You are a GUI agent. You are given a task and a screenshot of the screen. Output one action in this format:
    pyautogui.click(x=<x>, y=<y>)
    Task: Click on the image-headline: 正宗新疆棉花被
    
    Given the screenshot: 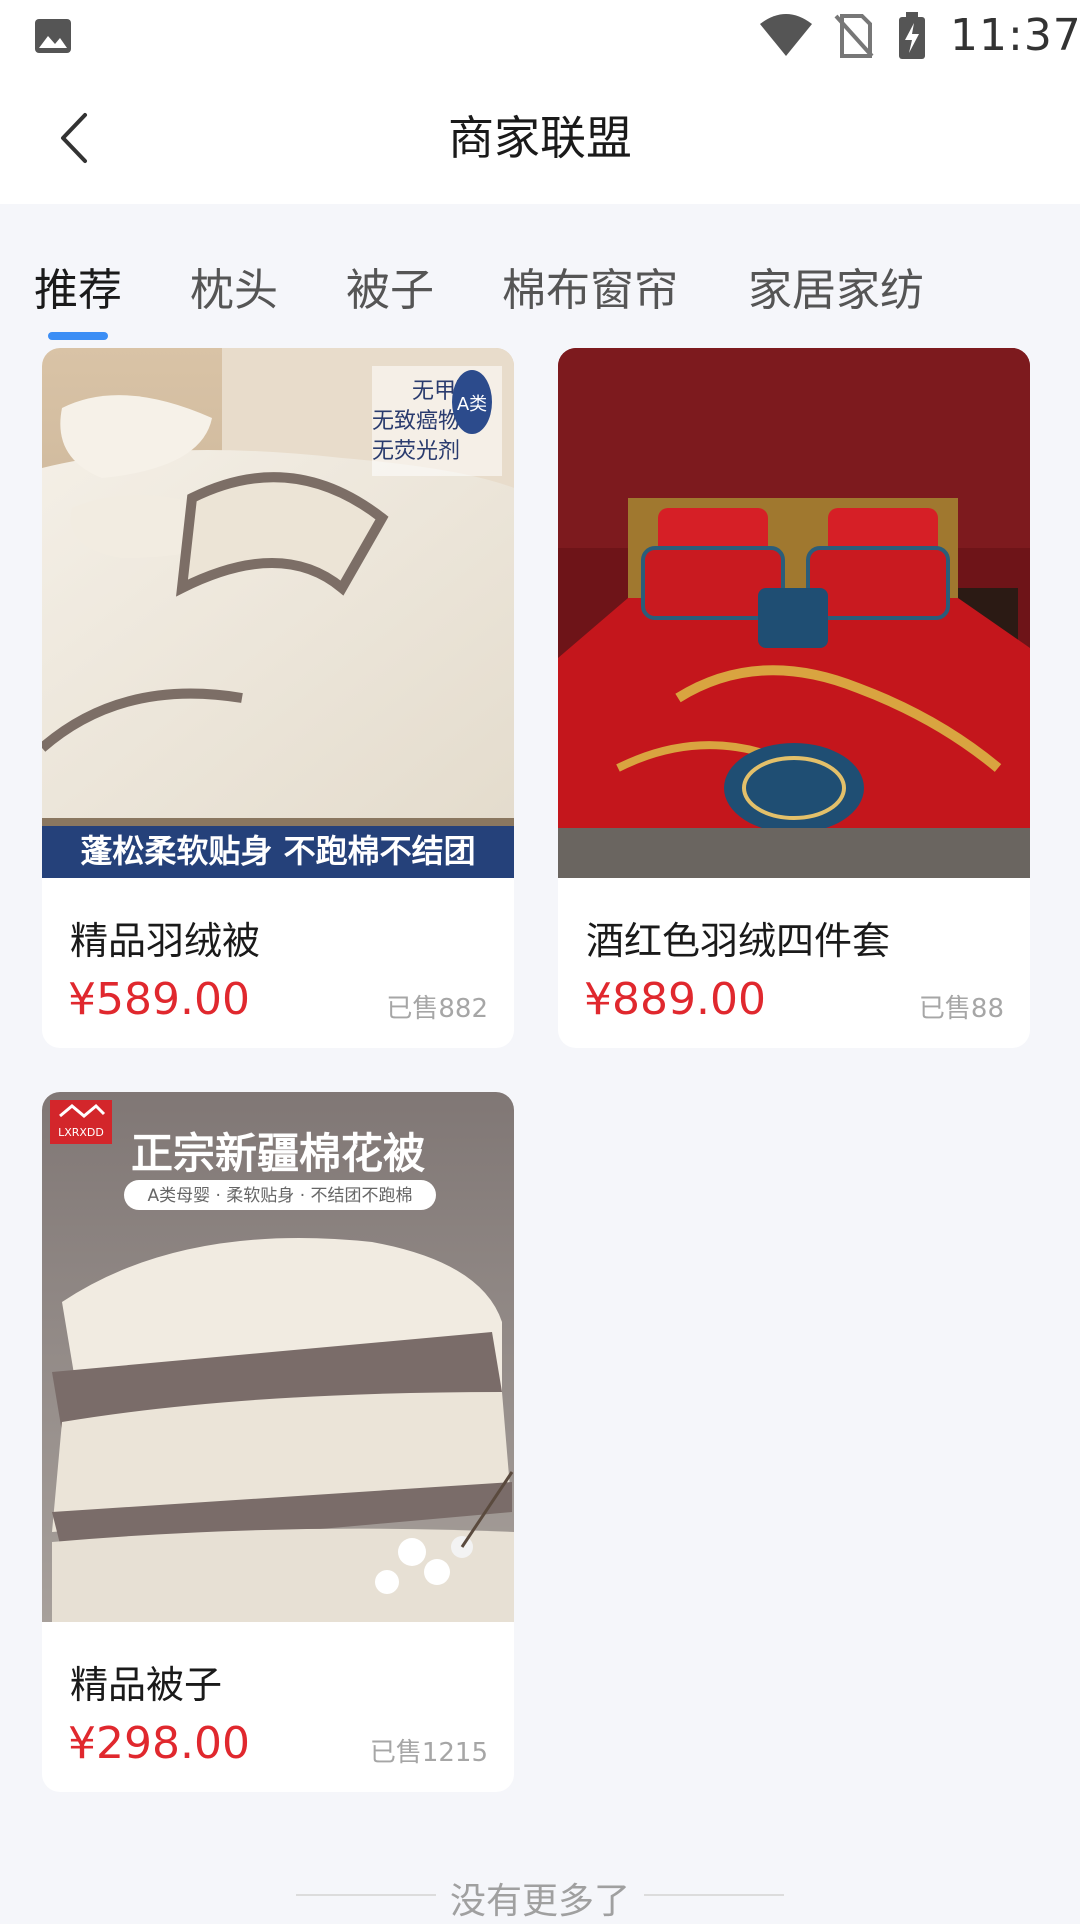 What is the action you would take?
    pyautogui.click(x=278, y=1153)
    